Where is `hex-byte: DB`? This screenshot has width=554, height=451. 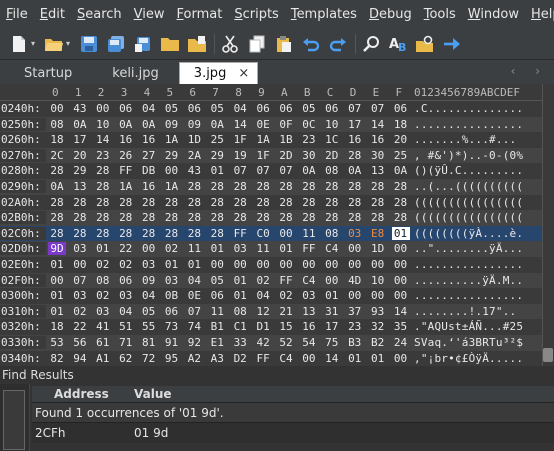 hex-byte: DB is located at coordinates (149, 170).